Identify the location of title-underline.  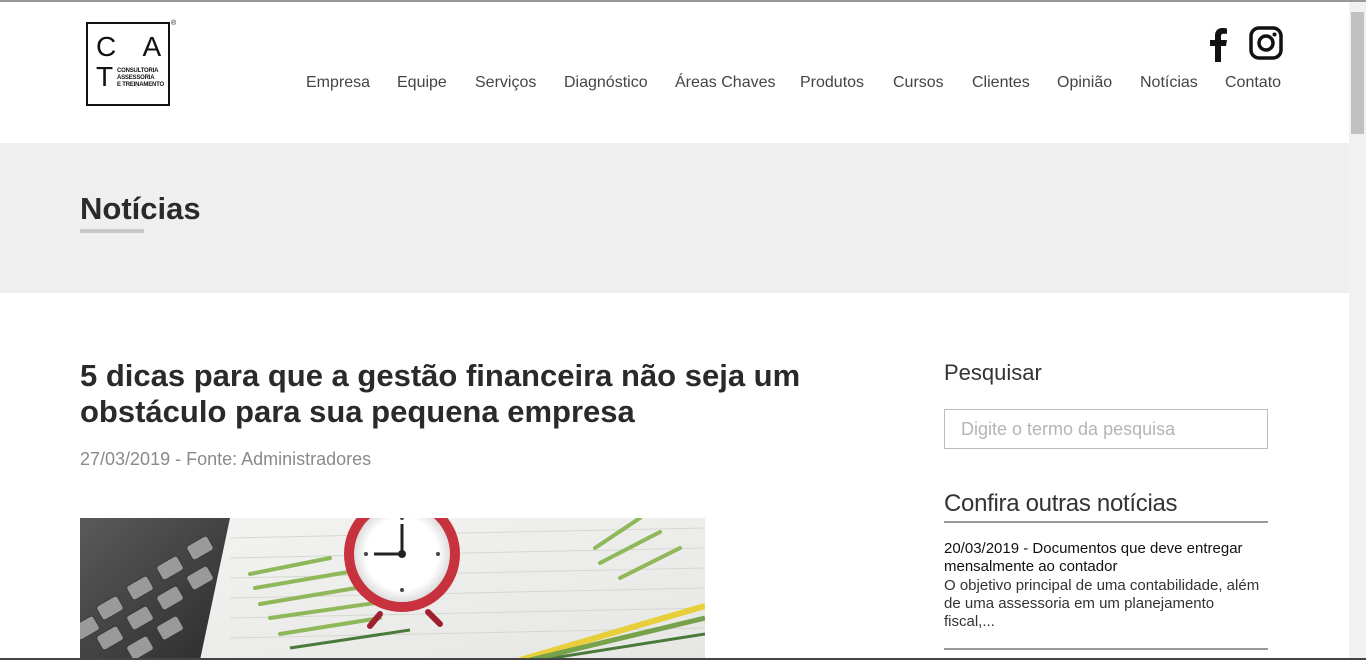
(112, 231).